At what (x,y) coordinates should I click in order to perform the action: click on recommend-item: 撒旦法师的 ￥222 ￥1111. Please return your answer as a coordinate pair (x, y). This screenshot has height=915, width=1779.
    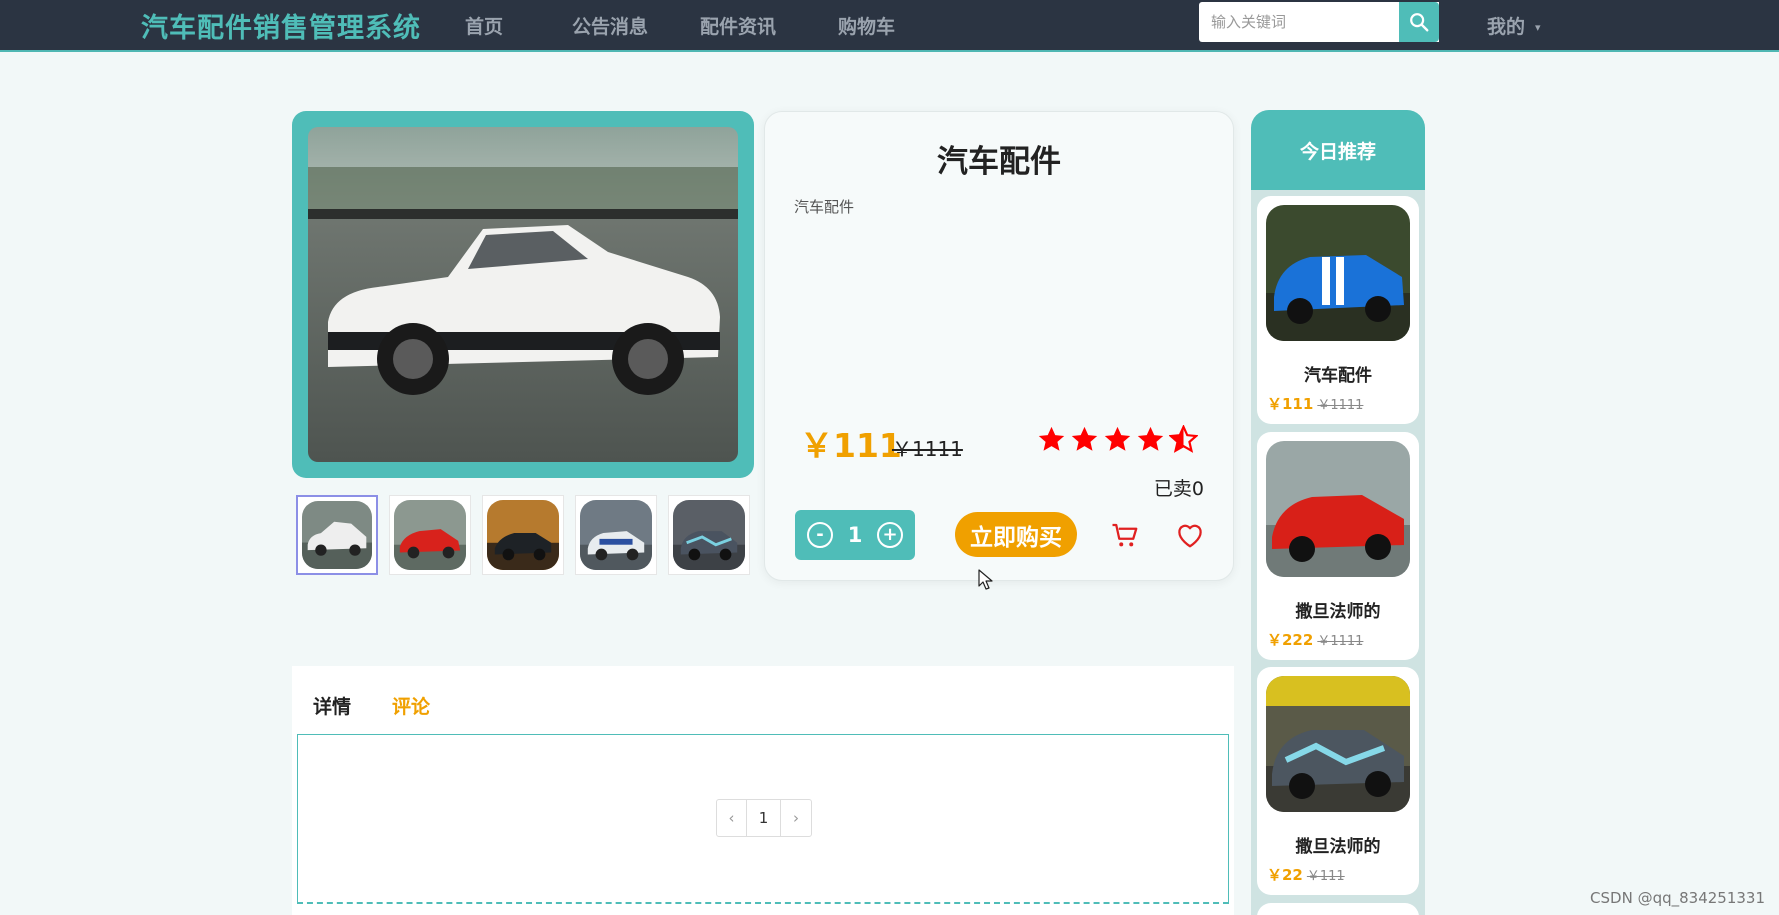
    Looking at the image, I should click on (1338, 546).